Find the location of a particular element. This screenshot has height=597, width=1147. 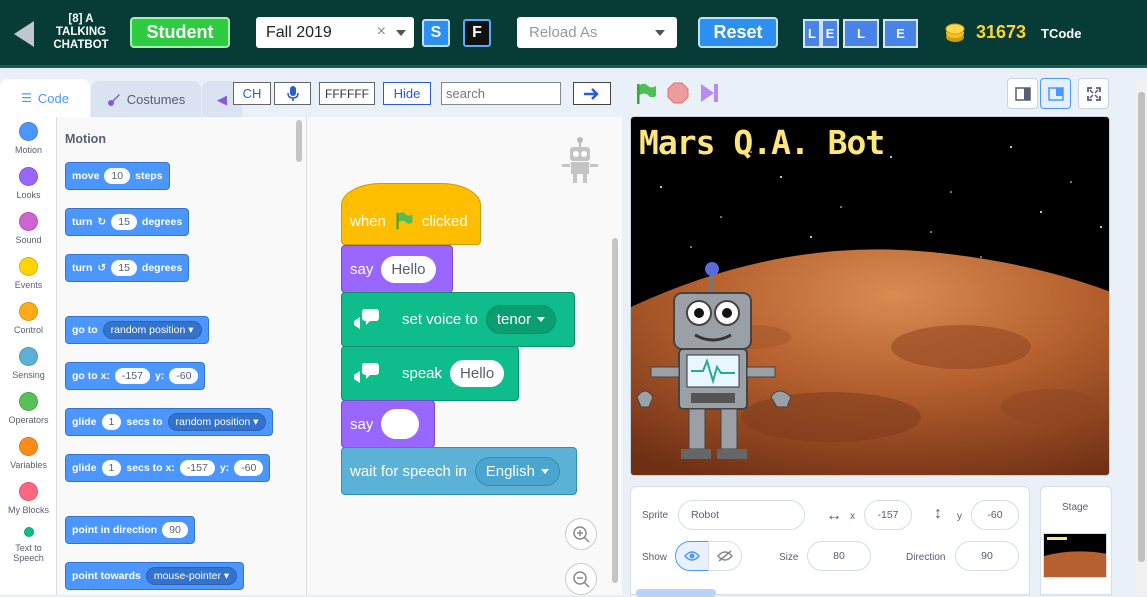

hide-button: Hide is located at coordinates (407, 93).